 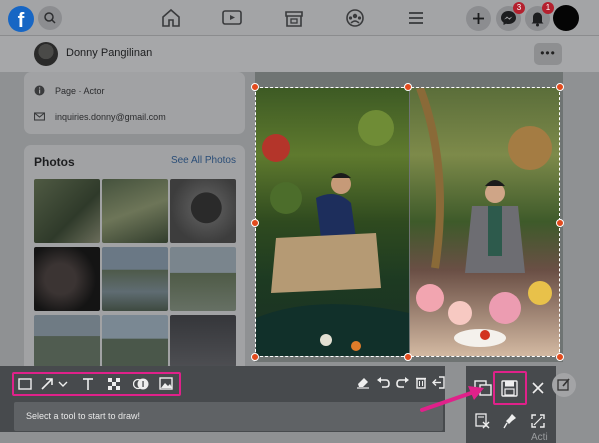 What do you see at coordinates (548, 8) in the screenshot?
I see `notifications-badge: 1` at bounding box center [548, 8].